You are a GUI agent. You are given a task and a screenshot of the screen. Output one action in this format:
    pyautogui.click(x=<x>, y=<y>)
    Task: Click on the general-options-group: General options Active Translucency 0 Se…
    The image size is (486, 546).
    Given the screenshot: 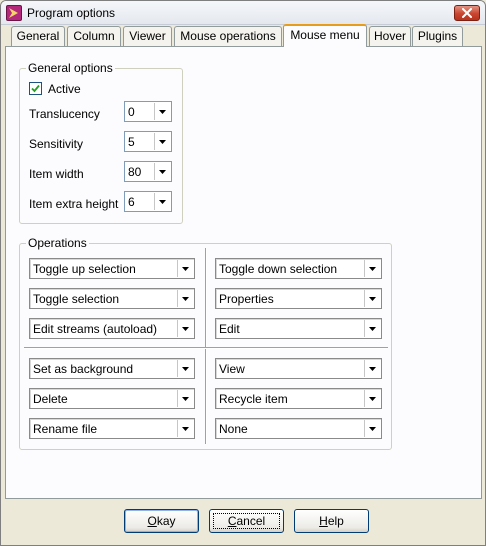 What is the action you would take?
    pyautogui.click(x=101, y=142)
    